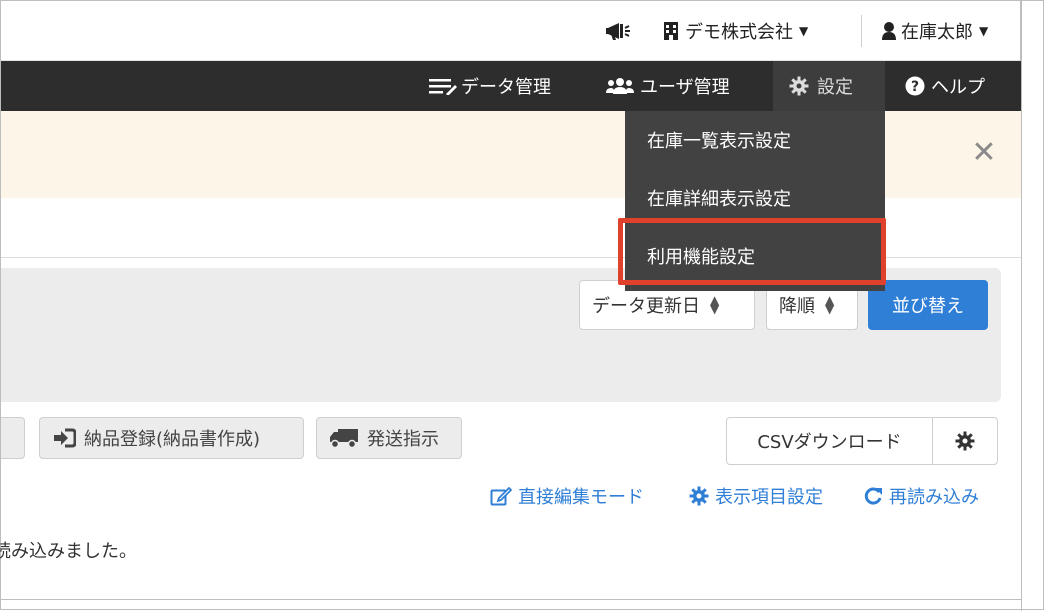 The width and height of the screenshot is (1044, 611). I want to click on nav-label: 設定, so click(835, 87).